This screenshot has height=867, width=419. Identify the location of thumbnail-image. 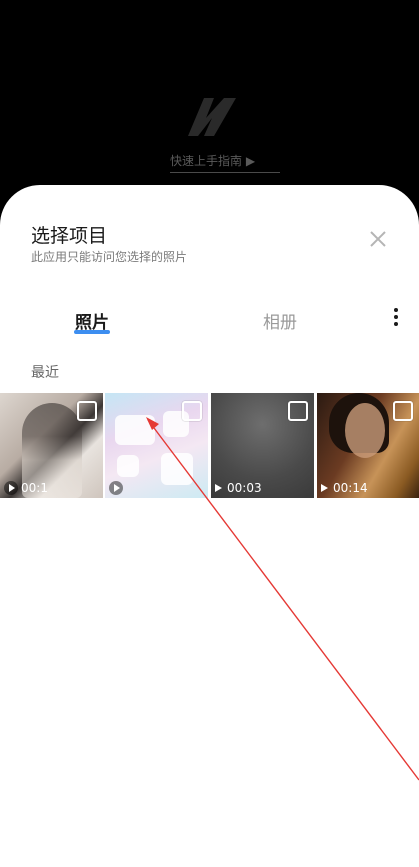
(135, 430).